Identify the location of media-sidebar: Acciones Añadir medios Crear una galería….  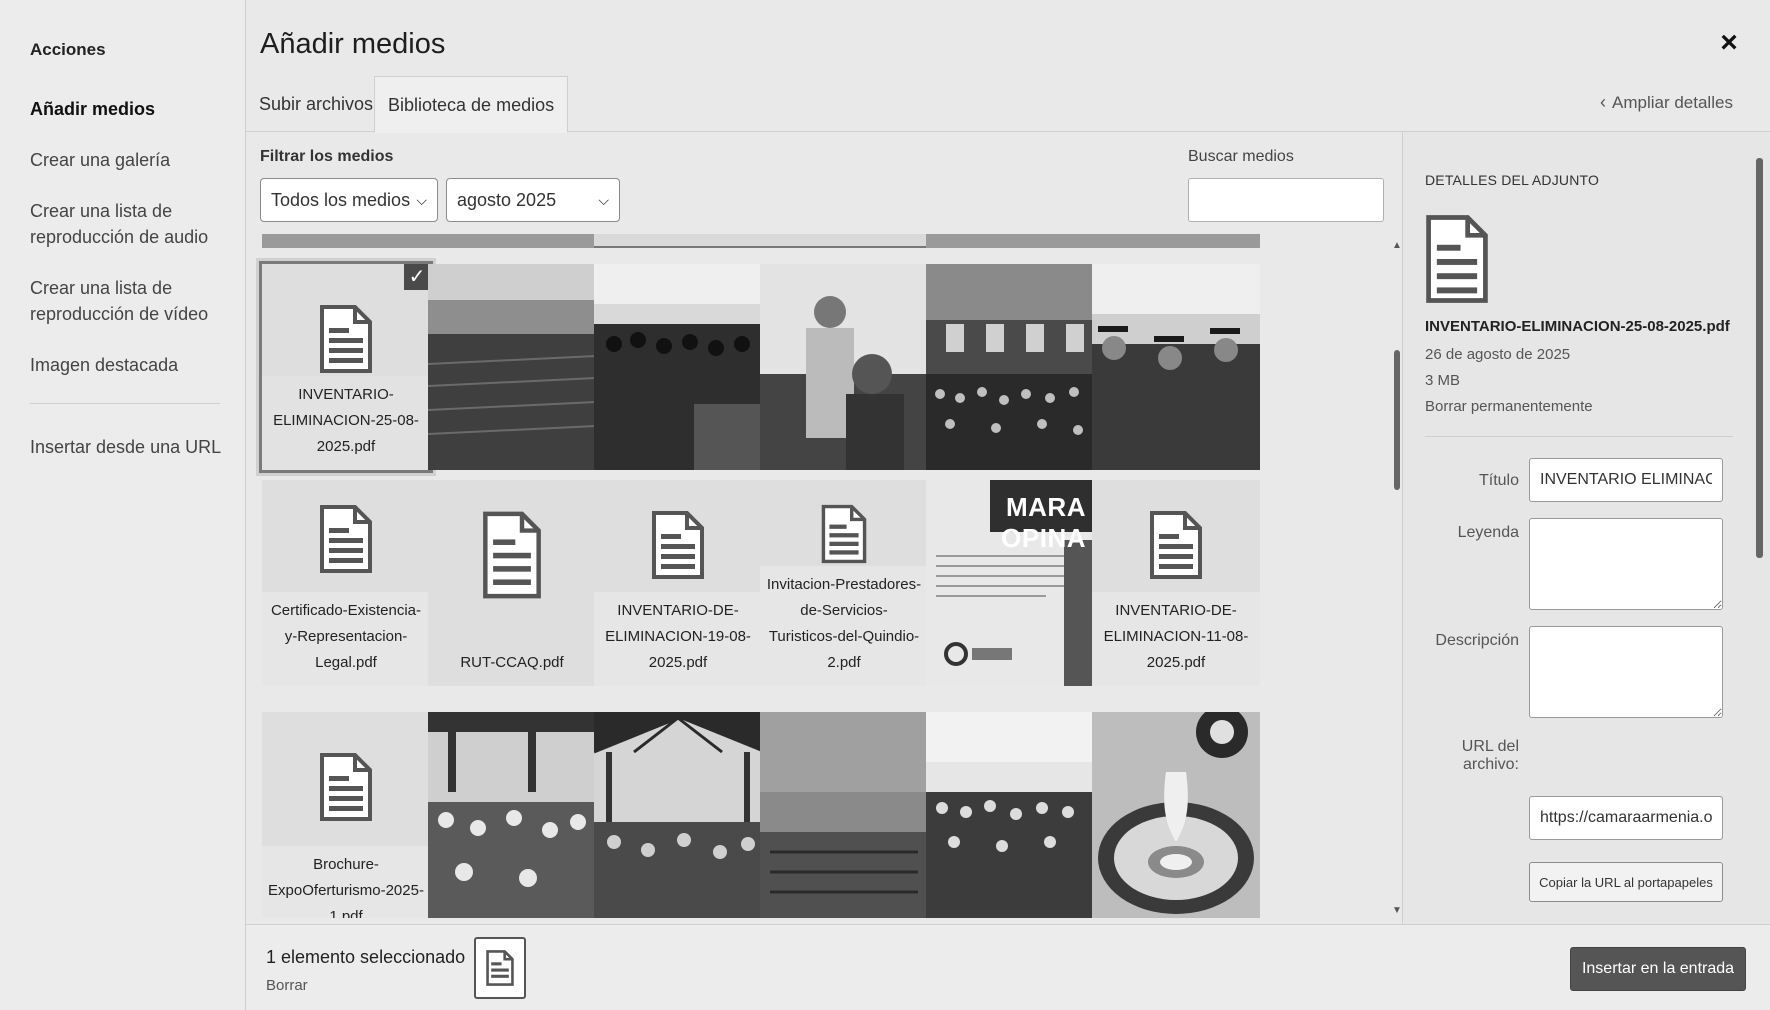
(123, 505).